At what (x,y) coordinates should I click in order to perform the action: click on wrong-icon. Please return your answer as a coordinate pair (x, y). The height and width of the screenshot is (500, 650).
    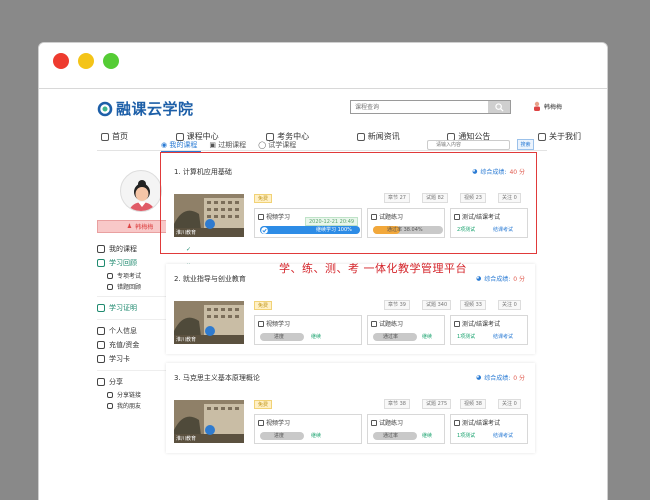
    Looking at the image, I should click on (110, 286).